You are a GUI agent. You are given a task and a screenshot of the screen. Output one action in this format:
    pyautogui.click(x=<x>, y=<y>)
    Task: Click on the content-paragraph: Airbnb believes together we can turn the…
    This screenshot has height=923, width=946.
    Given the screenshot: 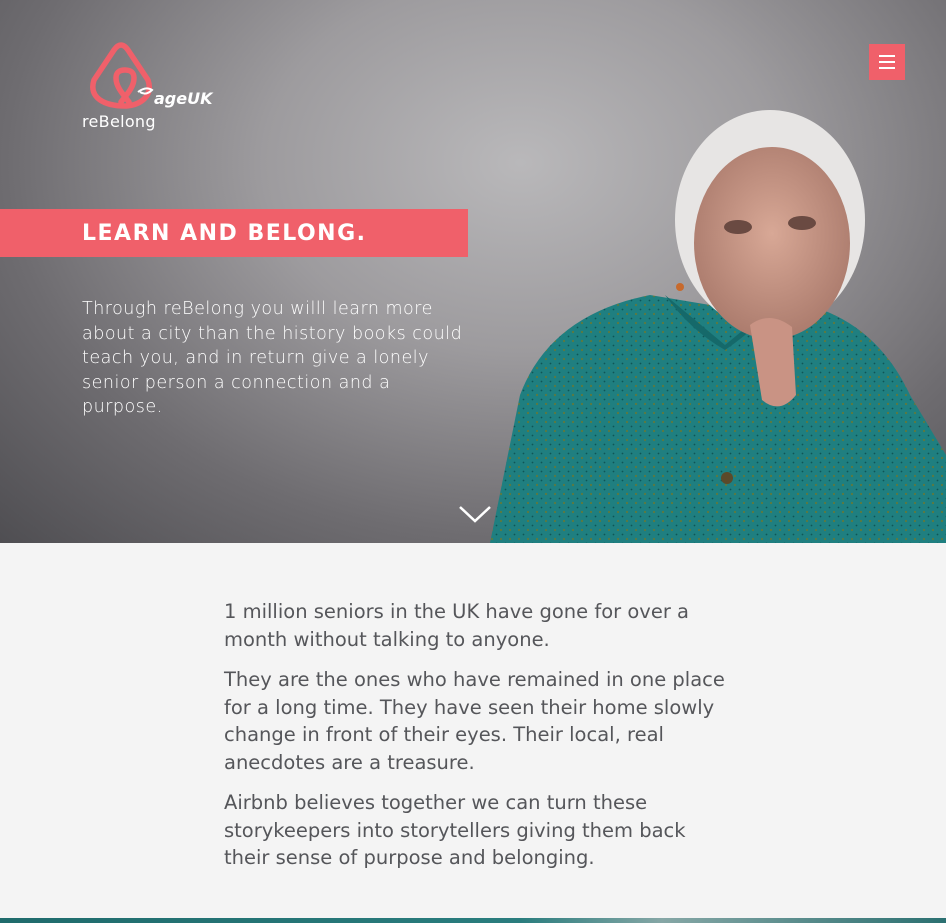 What is the action you would take?
    pyautogui.click(x=455, y=830)
    